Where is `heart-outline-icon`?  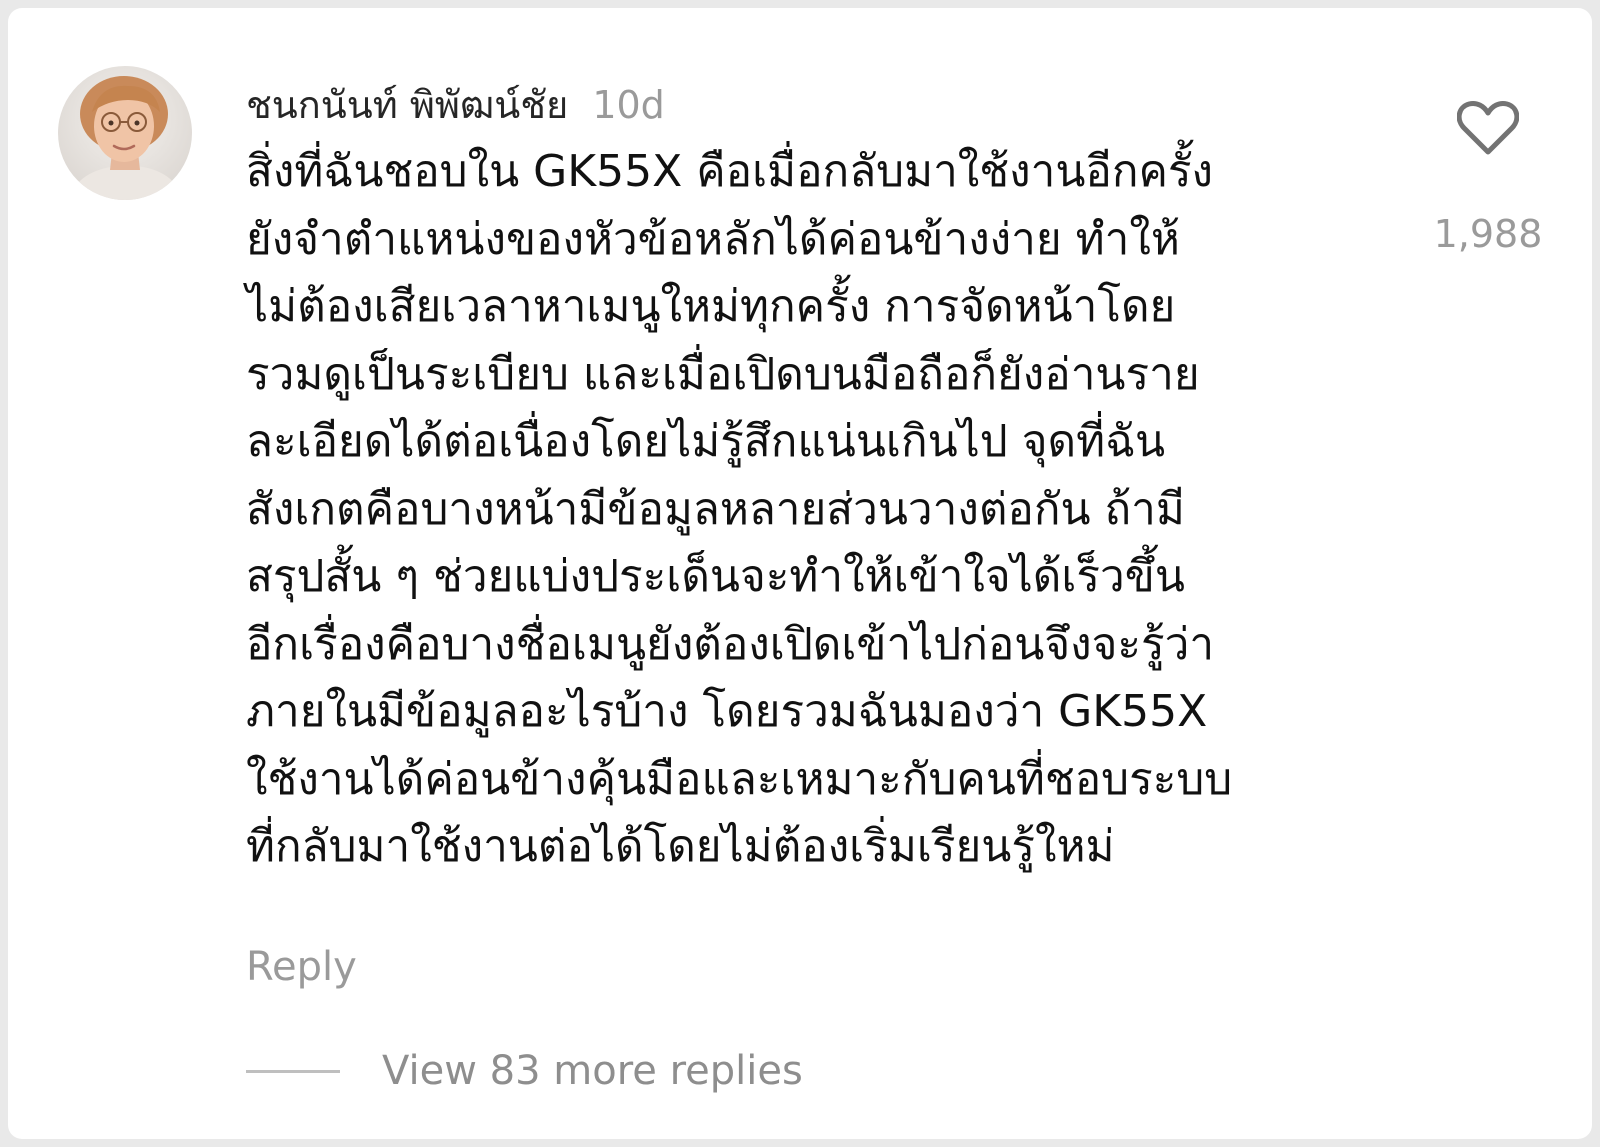
heart-outline-icon is located at coordinates (1488, 128).